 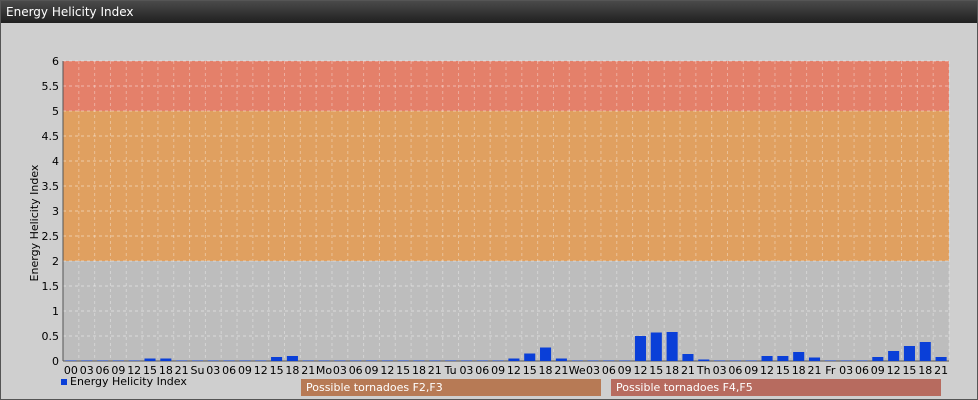 What do you see at coordinates (34, 222) in the screenshot?
I see `y-axis-label: Energy Helicity Index` at bounding box center [34, 222].